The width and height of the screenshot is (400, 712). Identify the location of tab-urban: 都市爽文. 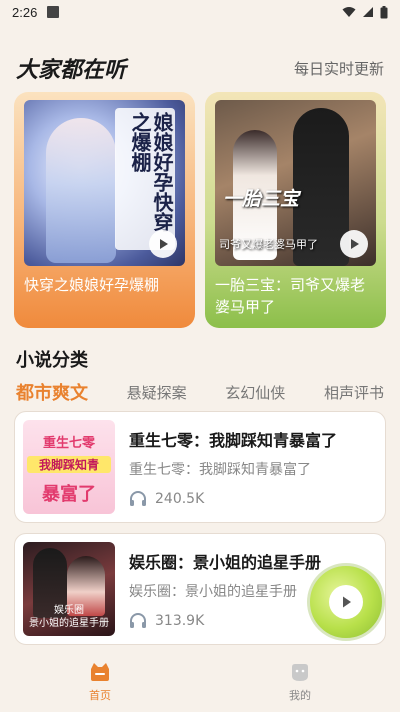
(52, 392).